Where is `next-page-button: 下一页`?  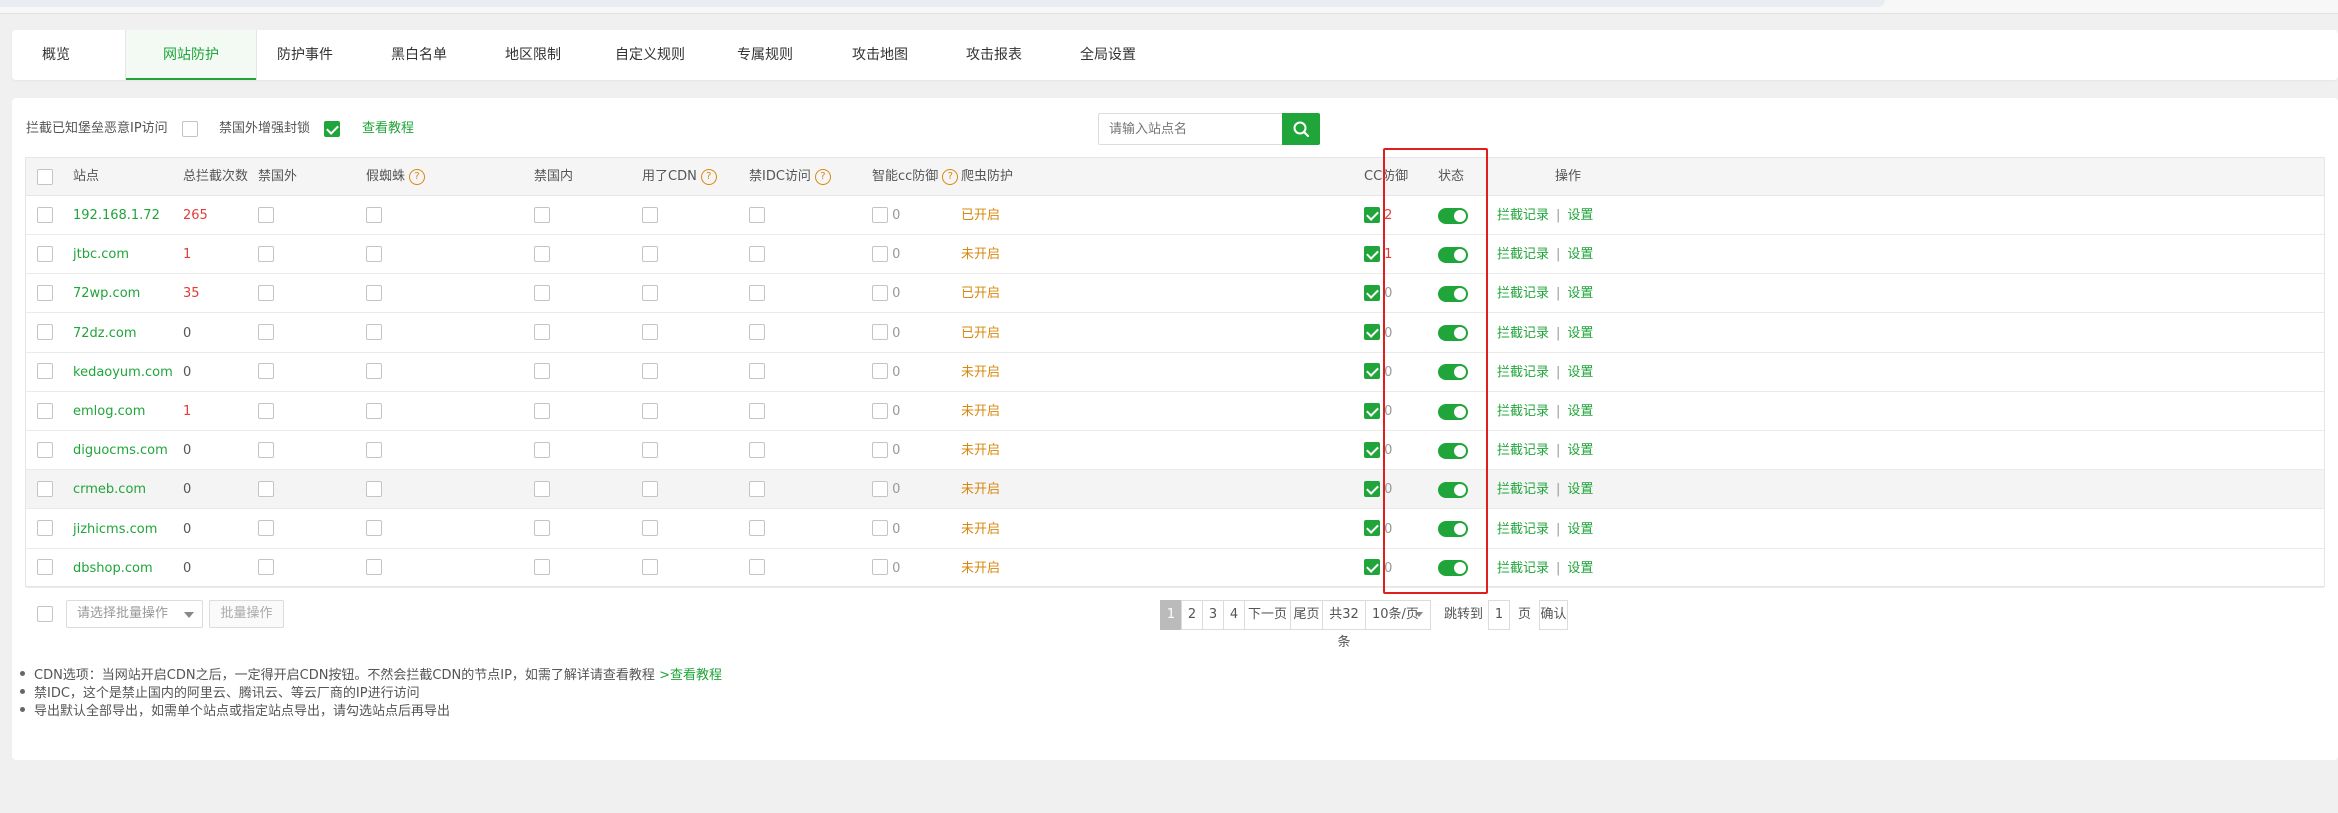 next-page-button: 下一页 is located at coordinates (1267, 615).